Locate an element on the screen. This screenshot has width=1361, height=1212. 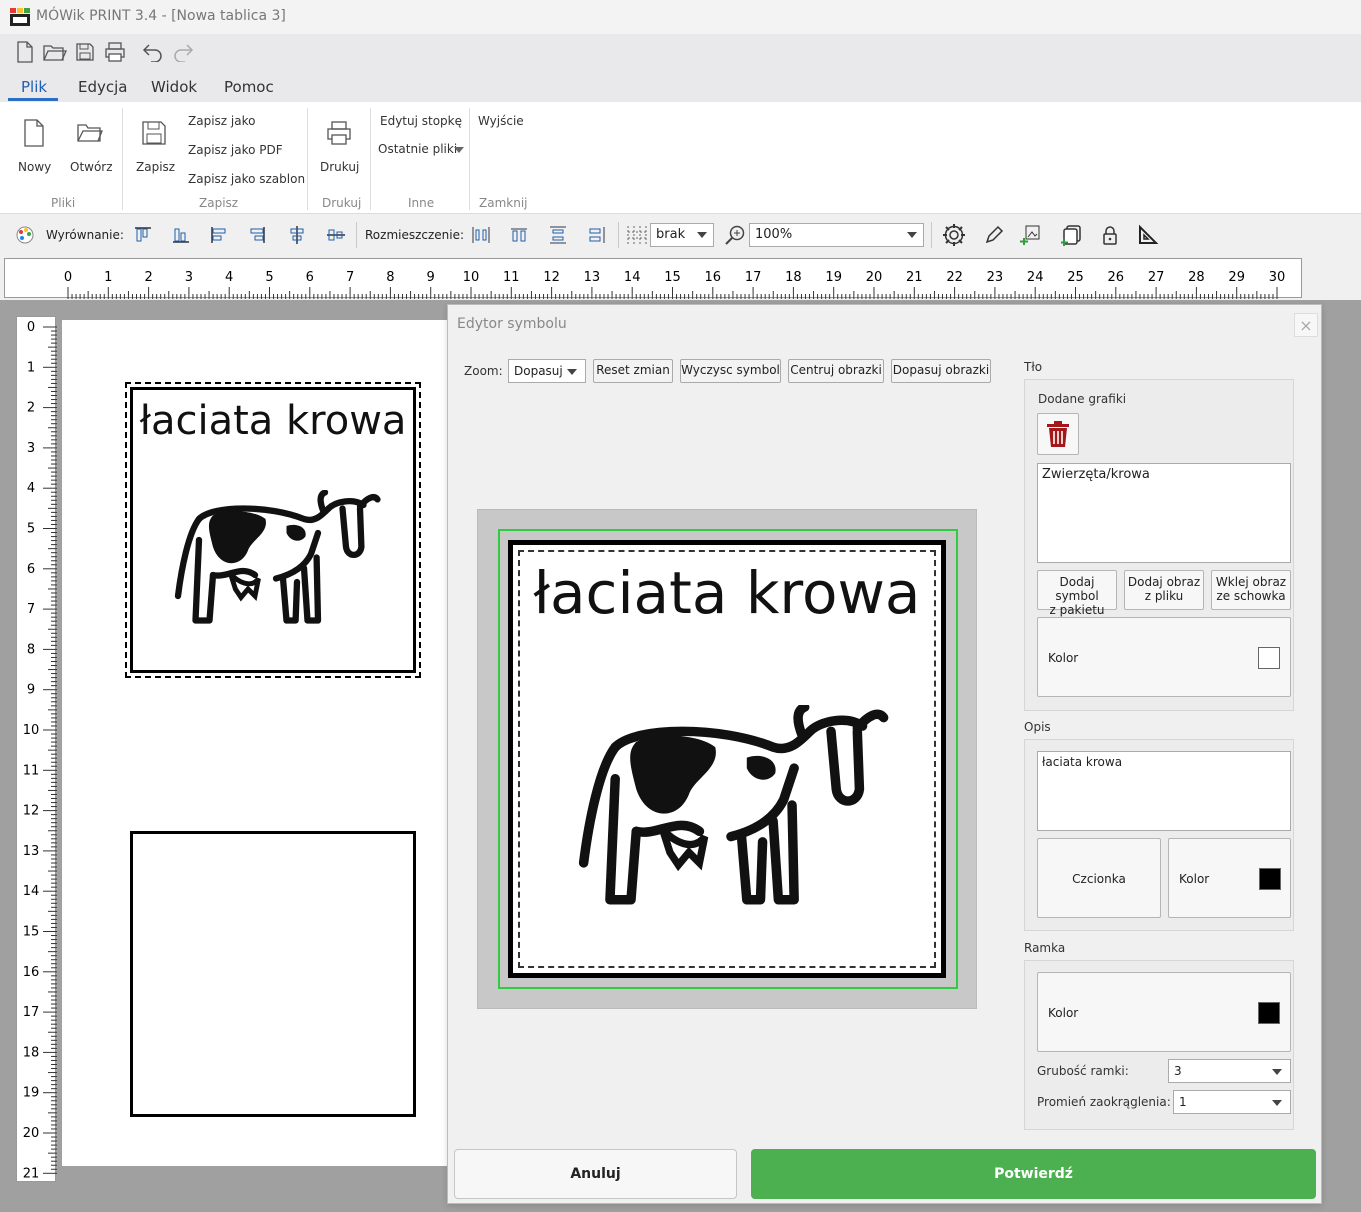
new-doc-icon is located at coordinates (25, 52).